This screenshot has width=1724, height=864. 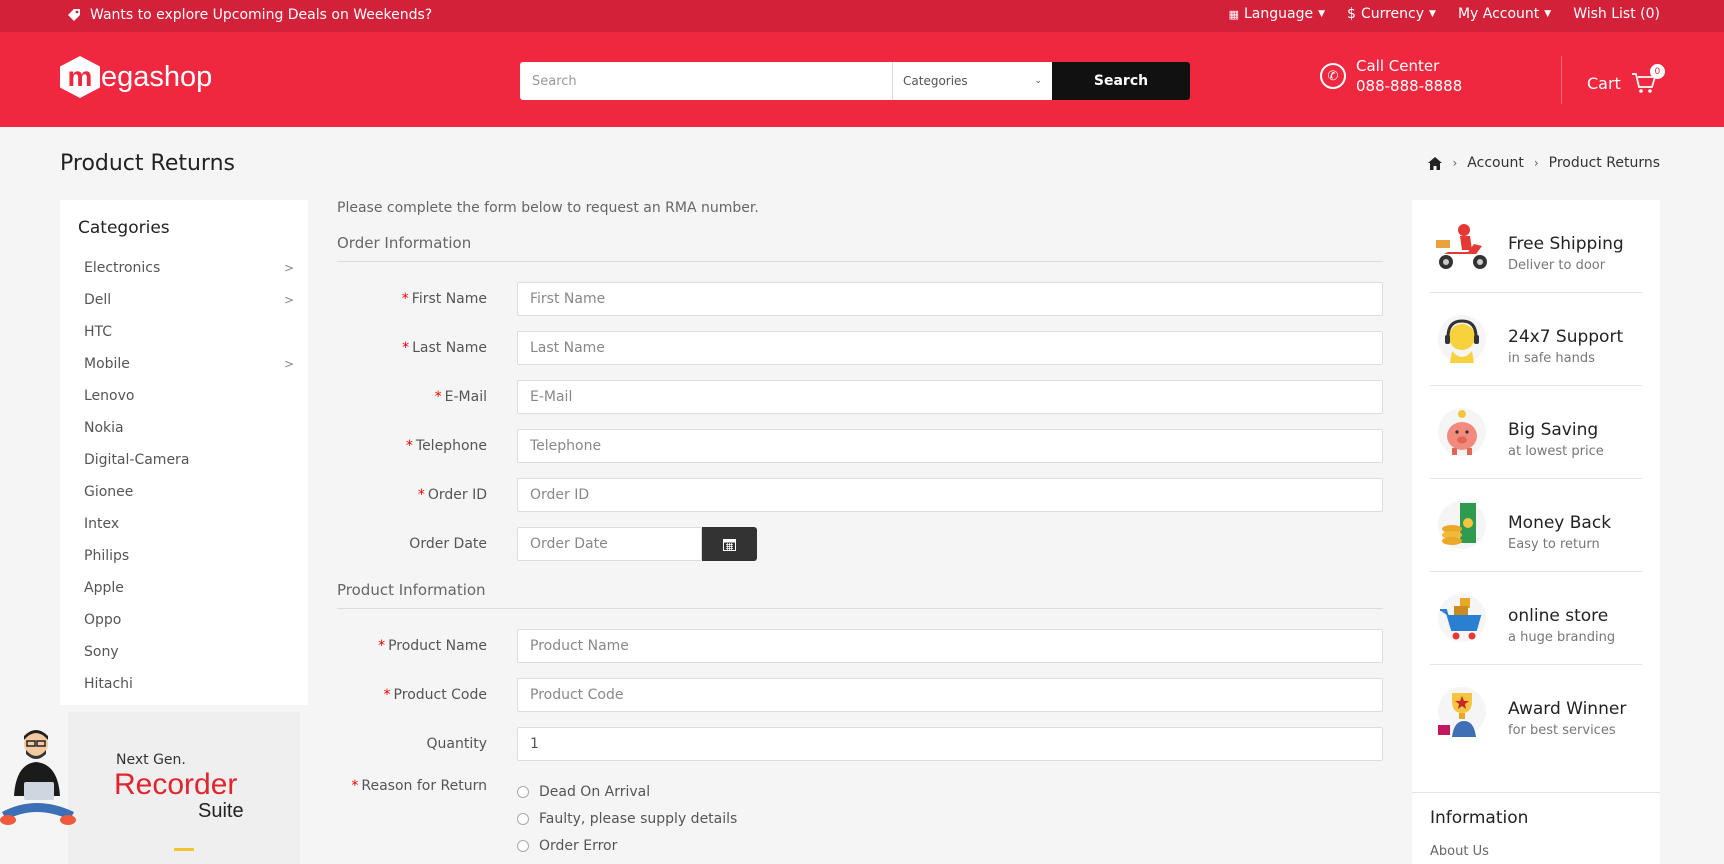 What do you see at coordinates (1462, 339) in the screenshot?
I see `support-headset-icon` at bounding box center [1462, 339].